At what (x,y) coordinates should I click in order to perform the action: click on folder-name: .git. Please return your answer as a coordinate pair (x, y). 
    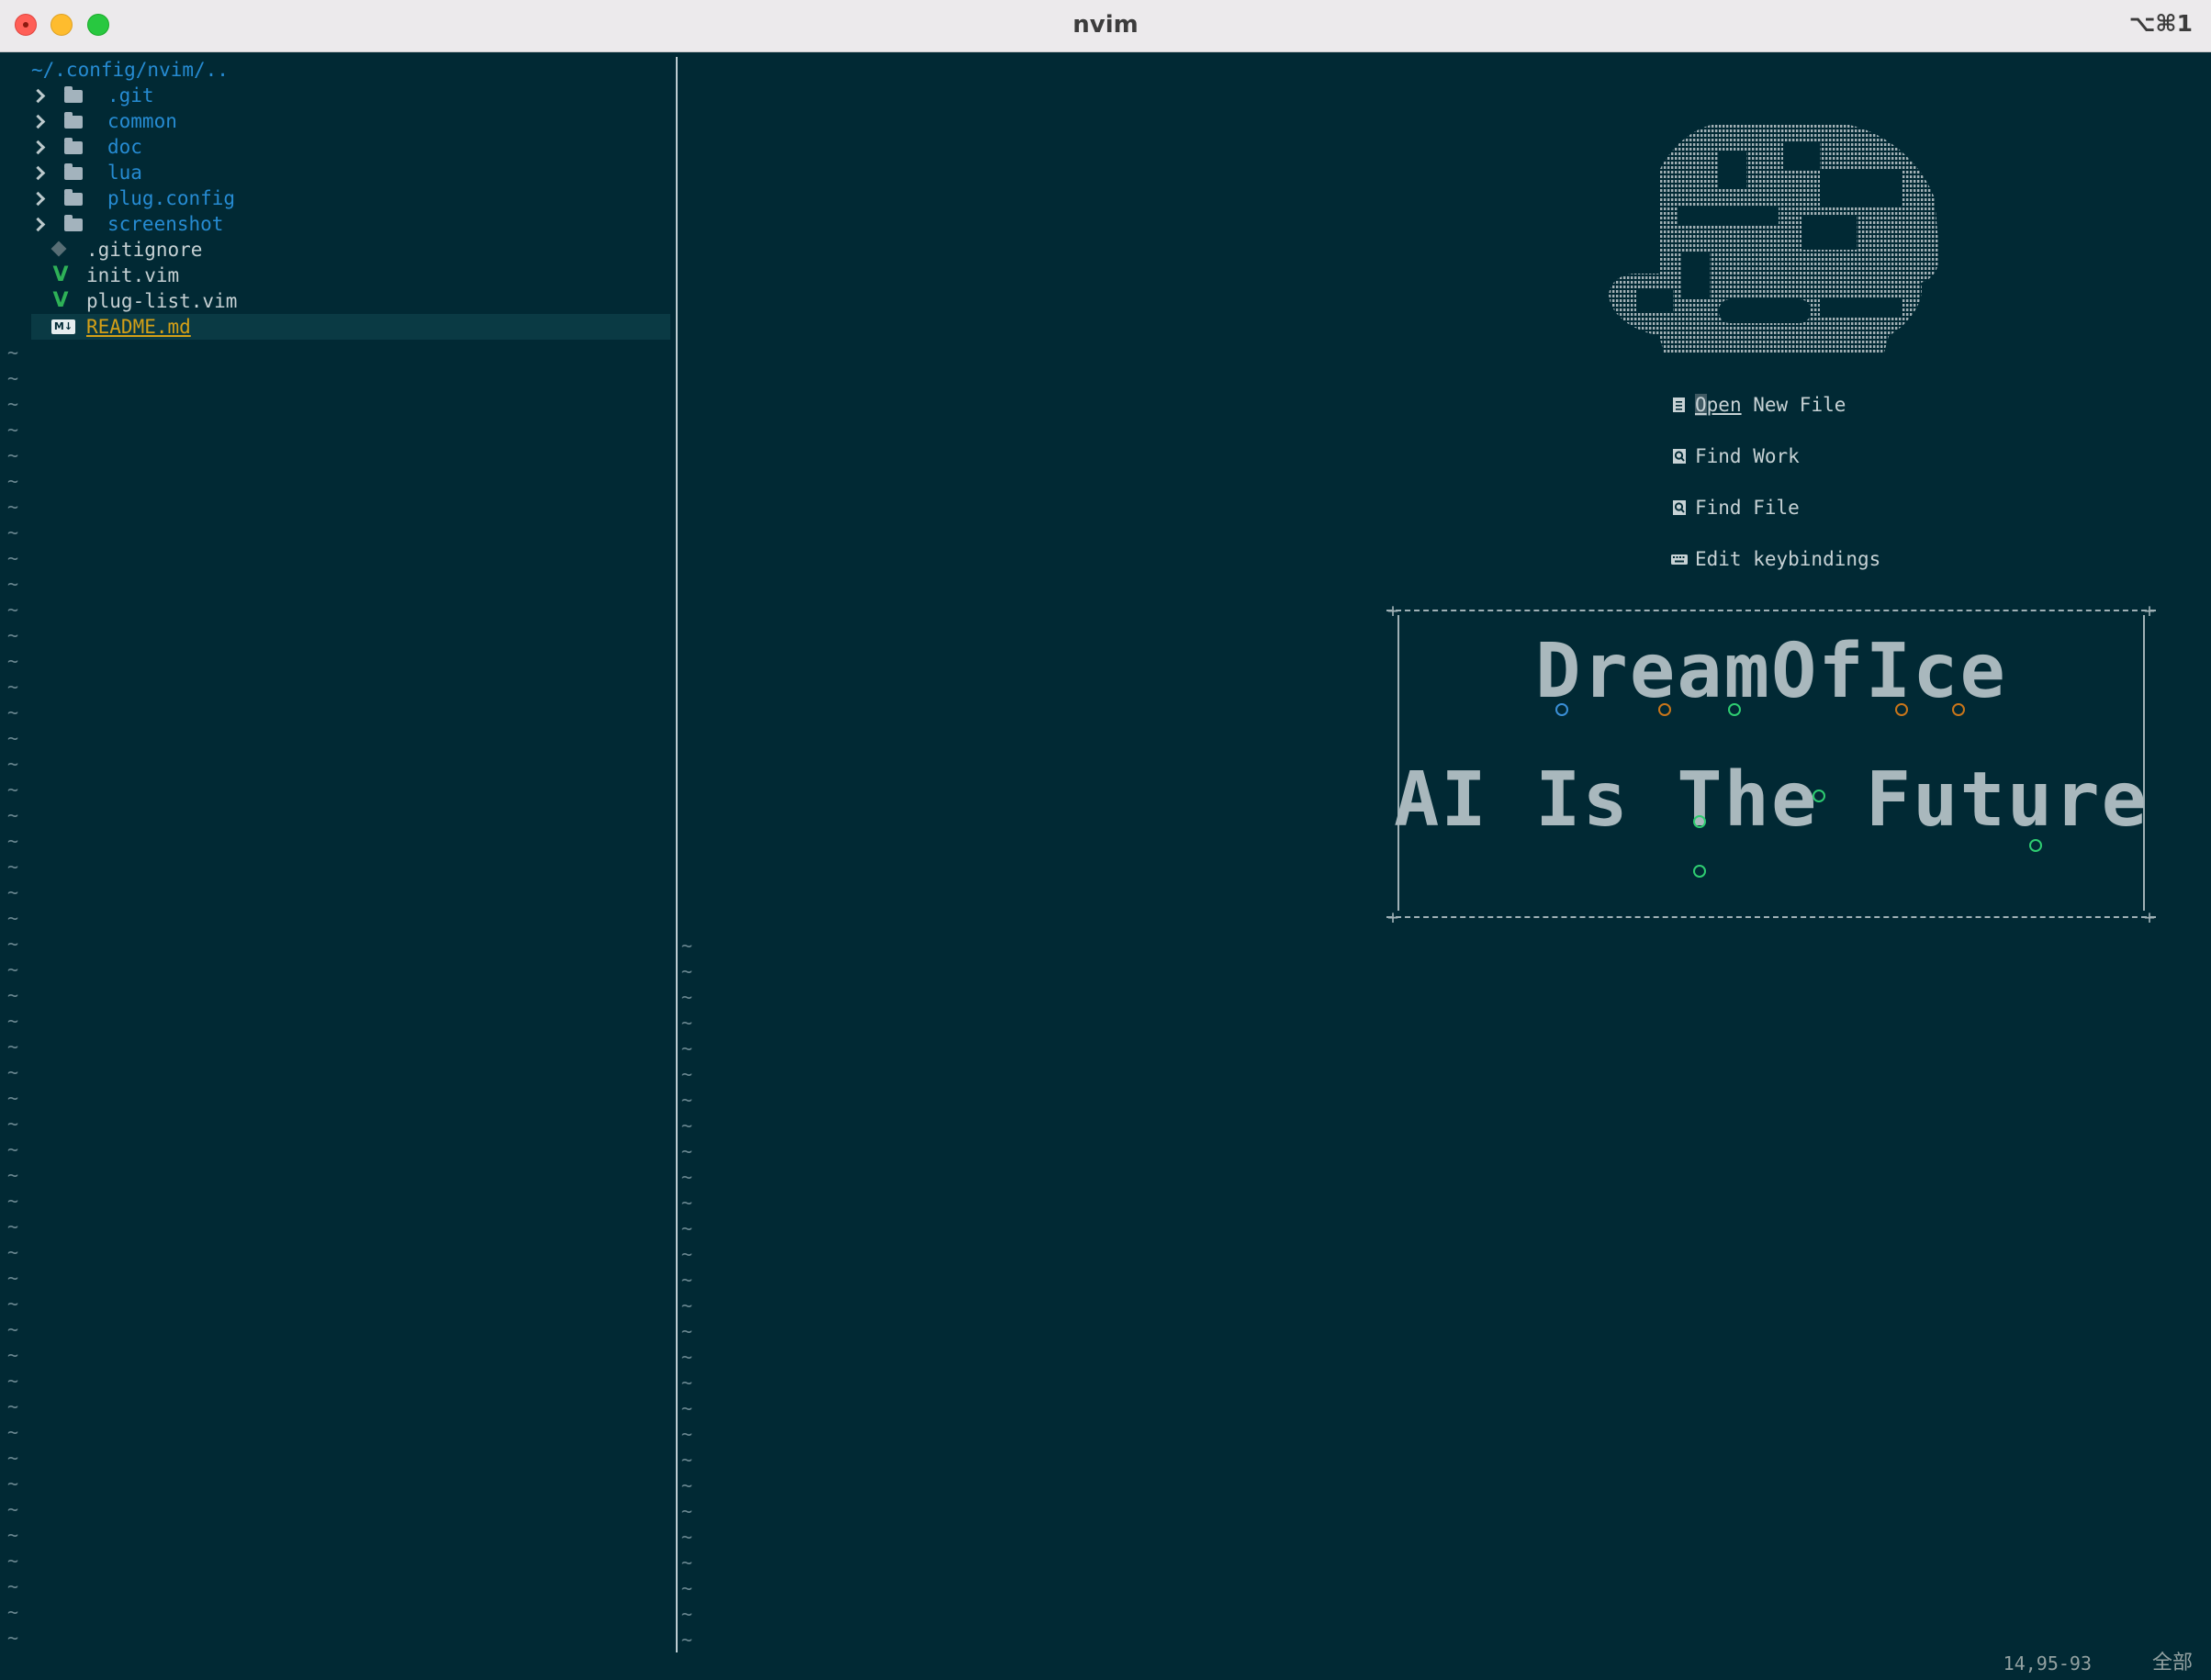
    Looking at the image, I should click on (130, 95).